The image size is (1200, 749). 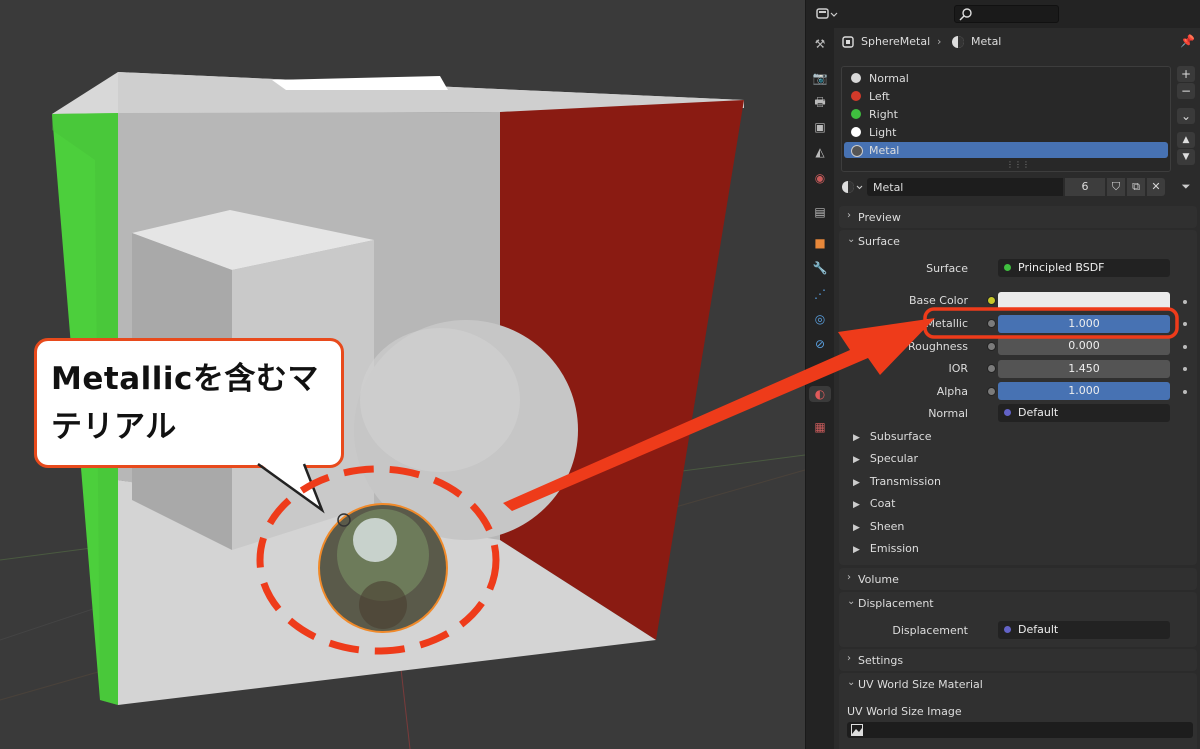 What do you see at coordinates (196, 403) in the screenshot?
I see `callout-text: Metallicを含むマ テリアル` at bounding box center [196, 403].